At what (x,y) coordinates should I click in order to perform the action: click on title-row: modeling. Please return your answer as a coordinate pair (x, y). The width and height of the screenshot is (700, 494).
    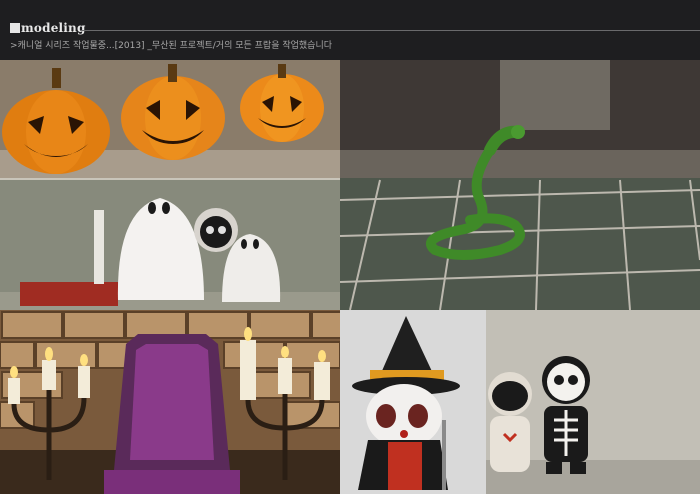
    Looking at the image, I should click on (48, 28).